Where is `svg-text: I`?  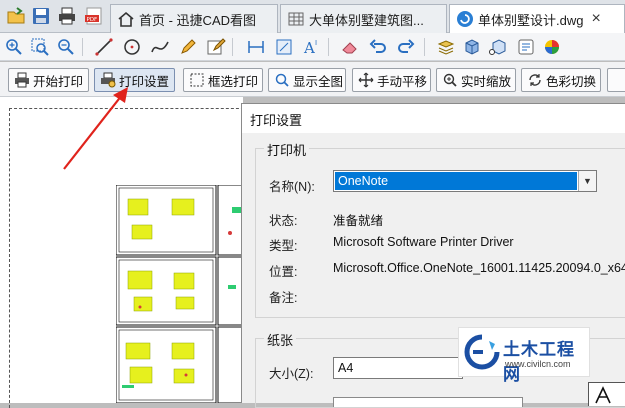
svg-text: I is located at coordinates (316, 43).